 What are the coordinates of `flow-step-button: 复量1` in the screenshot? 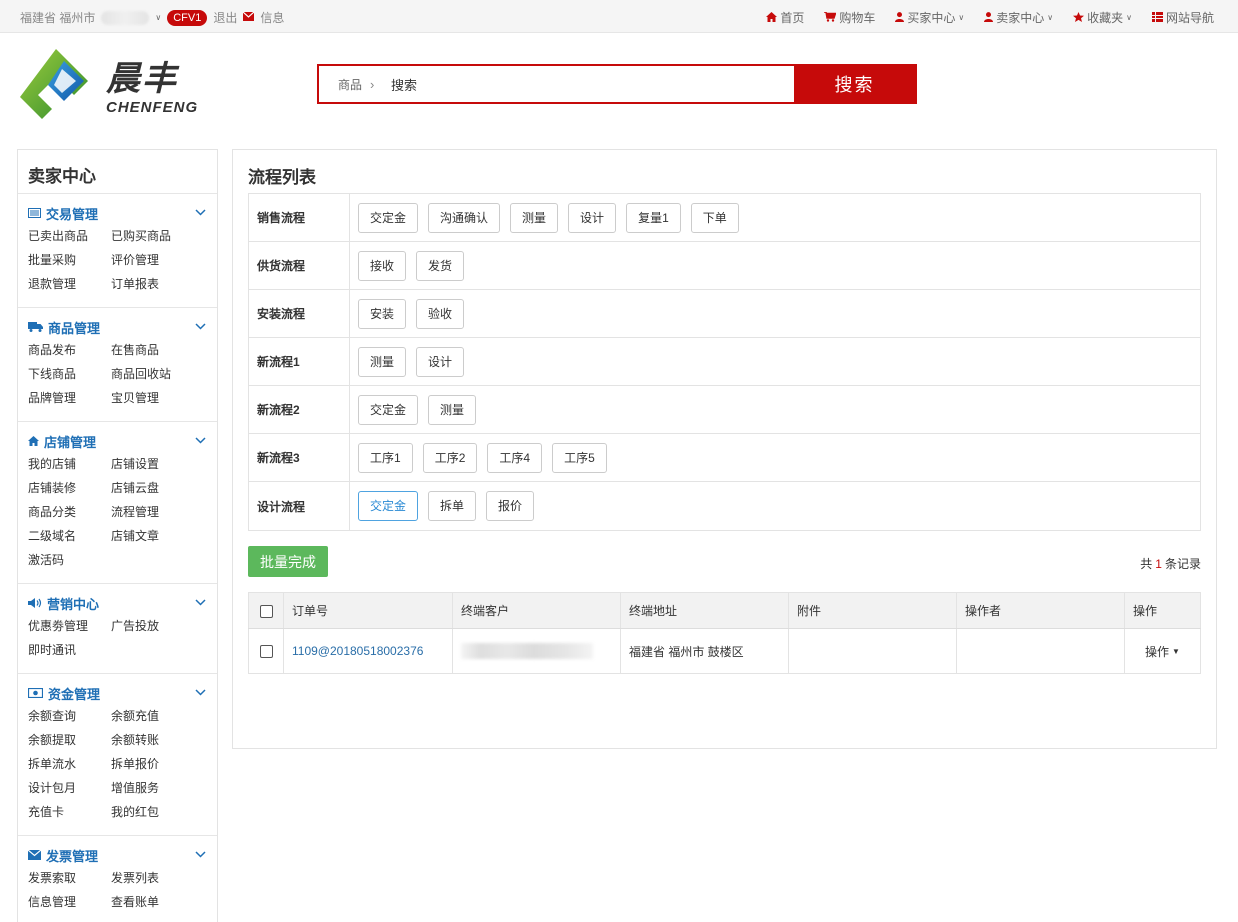 It's located at (653, 217).